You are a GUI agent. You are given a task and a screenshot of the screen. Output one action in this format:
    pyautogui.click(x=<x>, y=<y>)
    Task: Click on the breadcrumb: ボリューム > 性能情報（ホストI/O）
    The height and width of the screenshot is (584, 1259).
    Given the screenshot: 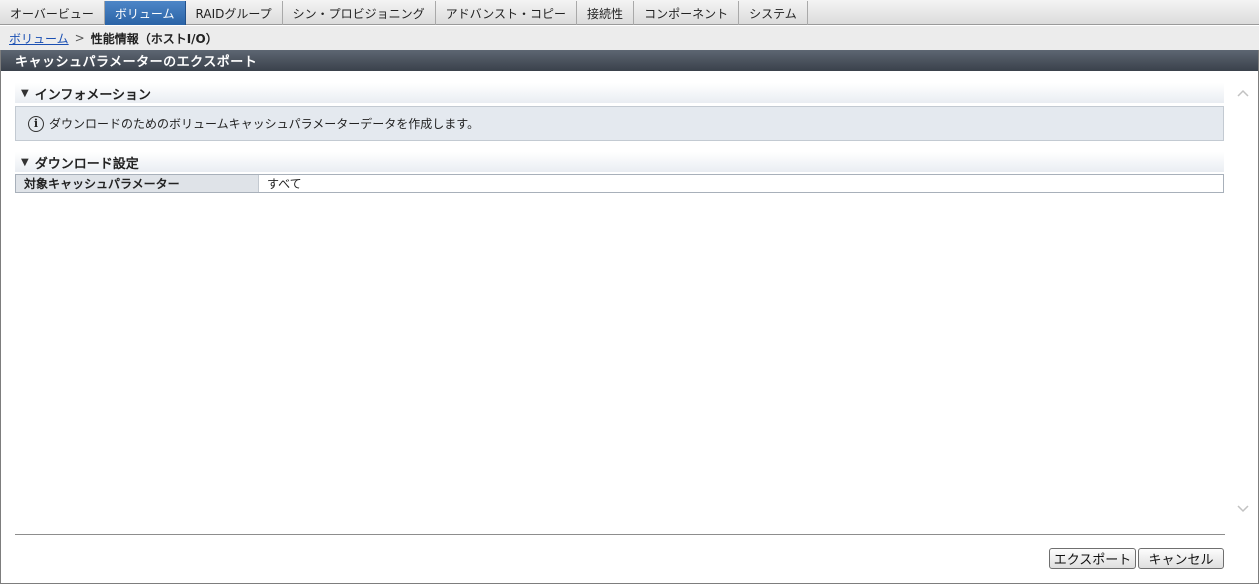 What is the action you would take?
    pyautogui.click(x=629, y=38)
    